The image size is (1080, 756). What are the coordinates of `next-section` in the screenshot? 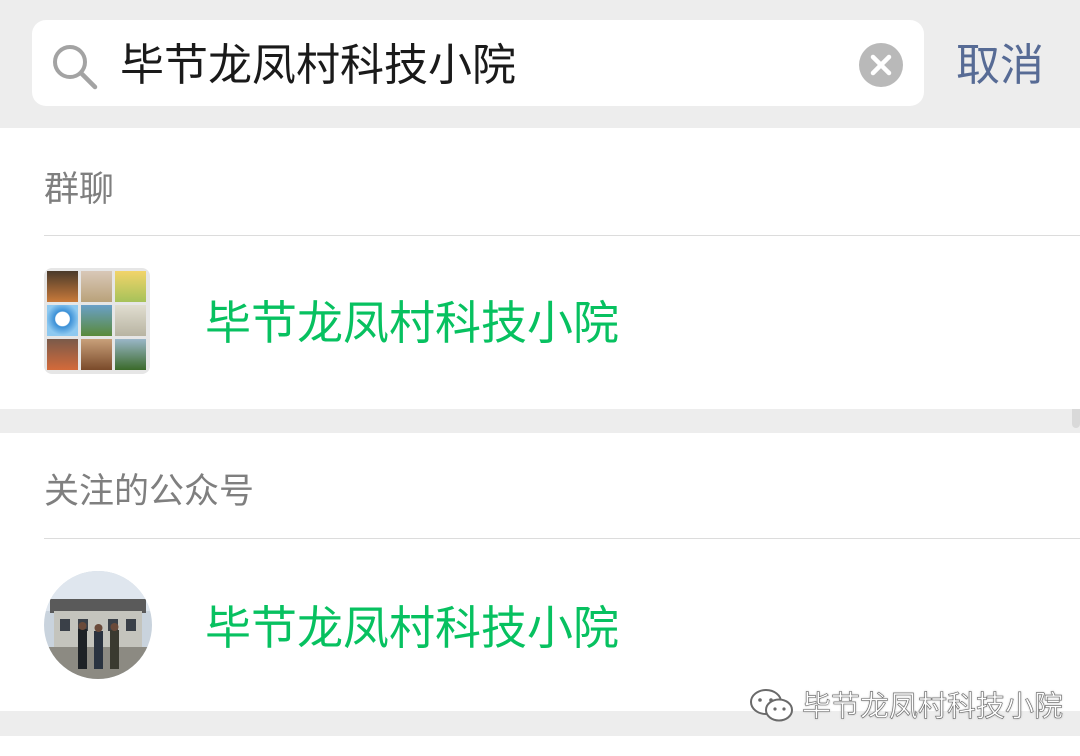 It's located at (540, 746).